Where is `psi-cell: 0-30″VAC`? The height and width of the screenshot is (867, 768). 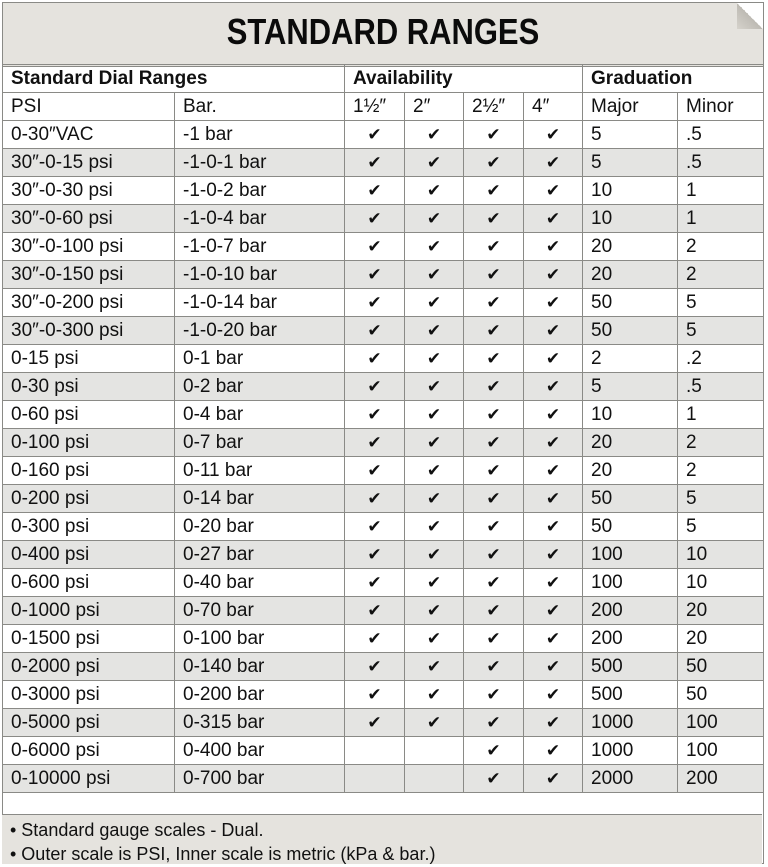
psi-cell: 0-30″VAC is located at coordinates (88, 134).